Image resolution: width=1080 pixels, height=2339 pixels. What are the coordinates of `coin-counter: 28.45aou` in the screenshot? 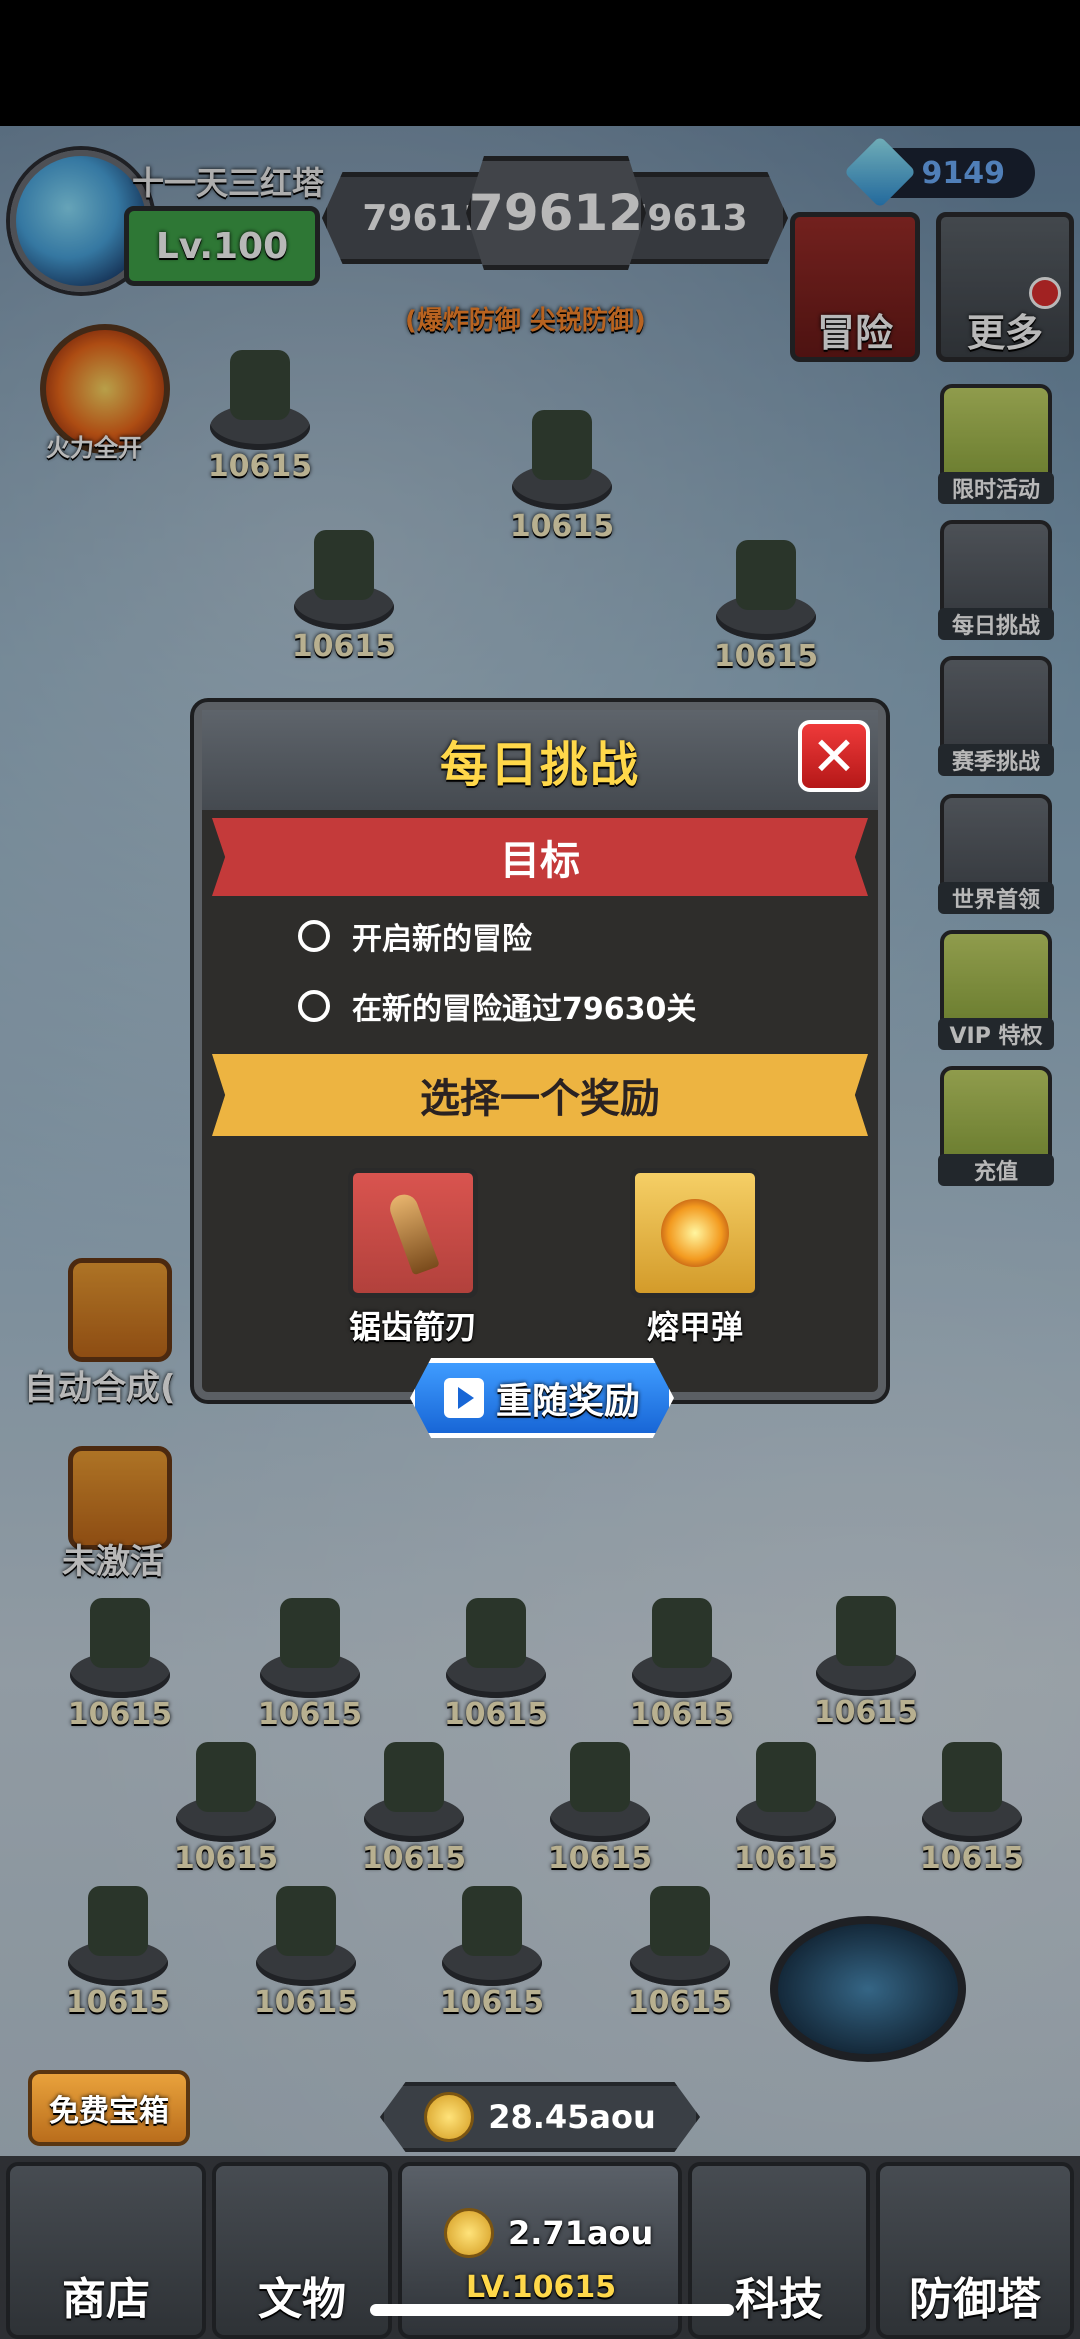 It's located at (540, 2117).